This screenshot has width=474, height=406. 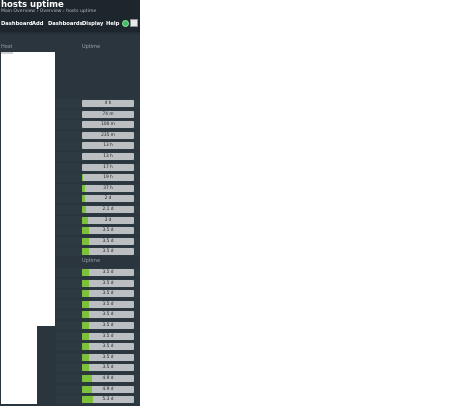 I want to click on uptime-value: 235 m, so click(x=108, y=135).